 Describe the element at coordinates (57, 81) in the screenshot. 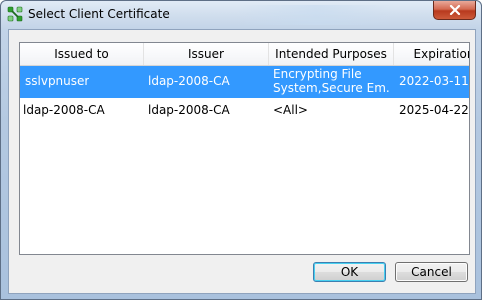

I see `cell-issued-to: sslvpnuser` at that location.